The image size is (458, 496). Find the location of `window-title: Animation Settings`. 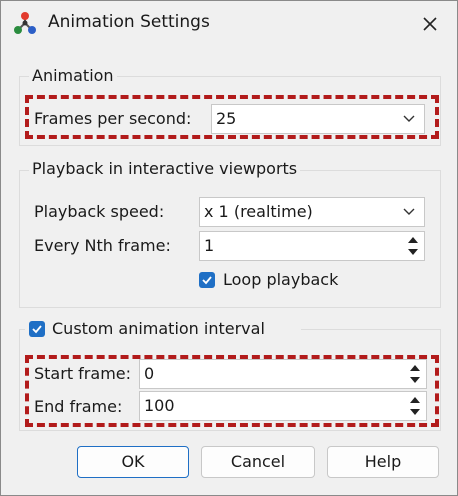

window-title: Animation Settings is located at coordinates (129, 22).